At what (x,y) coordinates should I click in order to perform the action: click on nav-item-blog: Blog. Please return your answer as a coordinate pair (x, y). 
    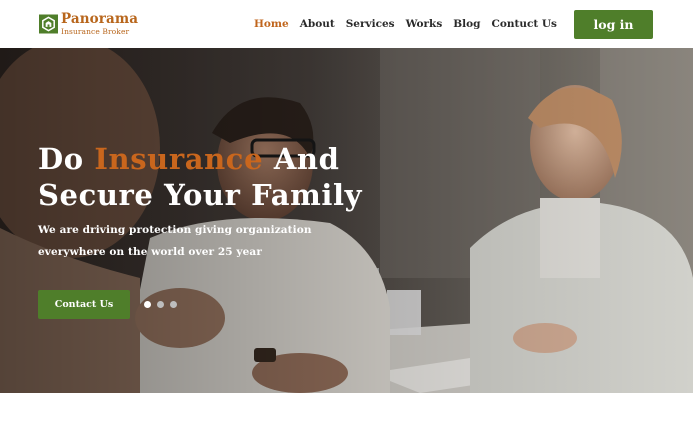
    Looking at the image, I should click on (466, 24).